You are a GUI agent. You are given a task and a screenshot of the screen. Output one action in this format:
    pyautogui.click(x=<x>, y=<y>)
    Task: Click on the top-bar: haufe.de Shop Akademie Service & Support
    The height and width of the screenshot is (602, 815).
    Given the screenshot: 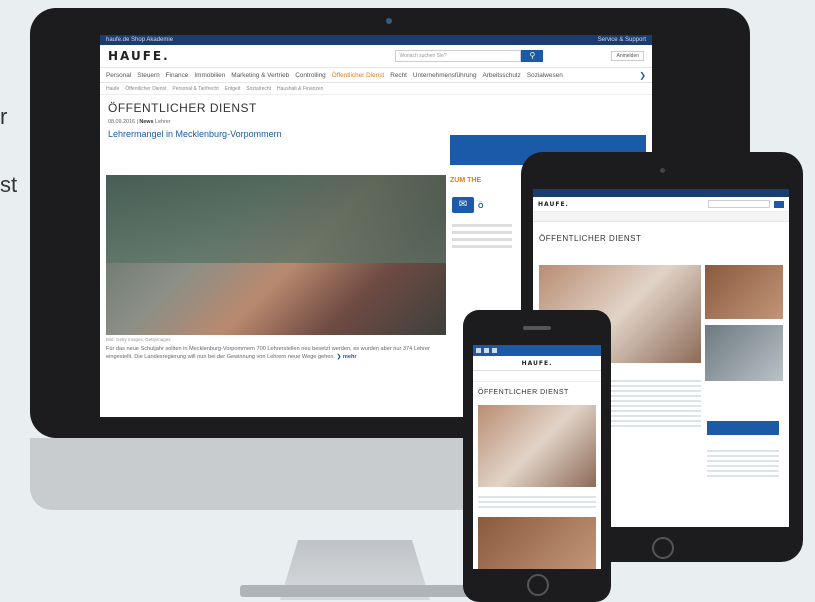 What is the action you would take?
    pyautogui.click(x=376, y=40)
    